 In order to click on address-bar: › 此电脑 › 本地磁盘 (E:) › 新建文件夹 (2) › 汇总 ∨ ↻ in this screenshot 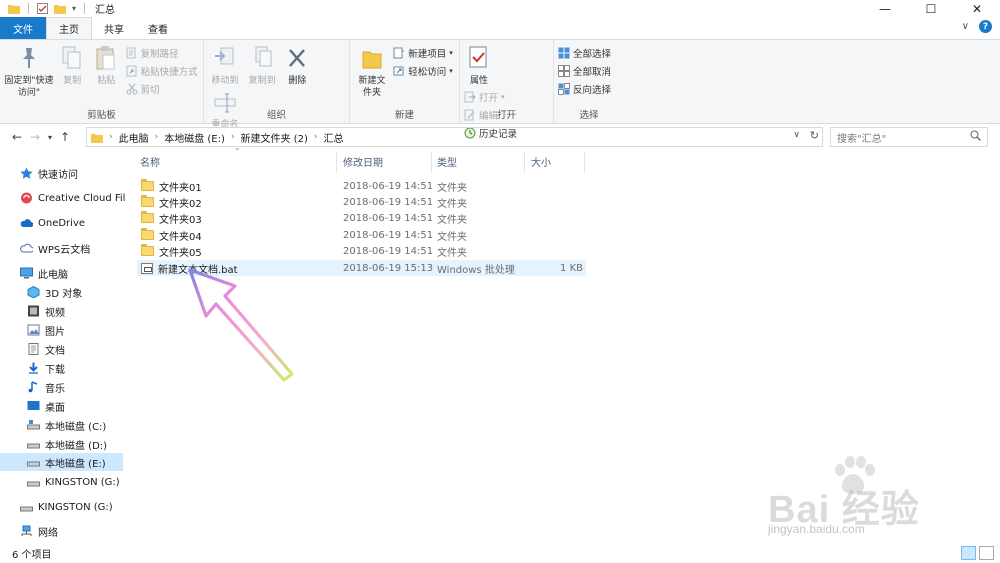, I will do `click(454, 137)`.